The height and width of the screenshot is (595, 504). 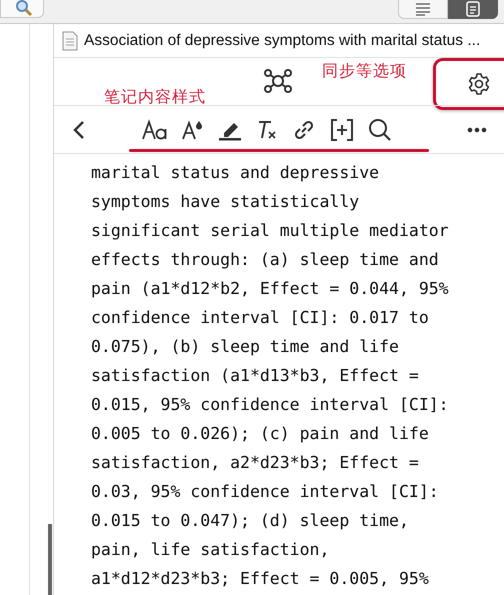 I want to click on list-view-button, so click(x=423, y=9).